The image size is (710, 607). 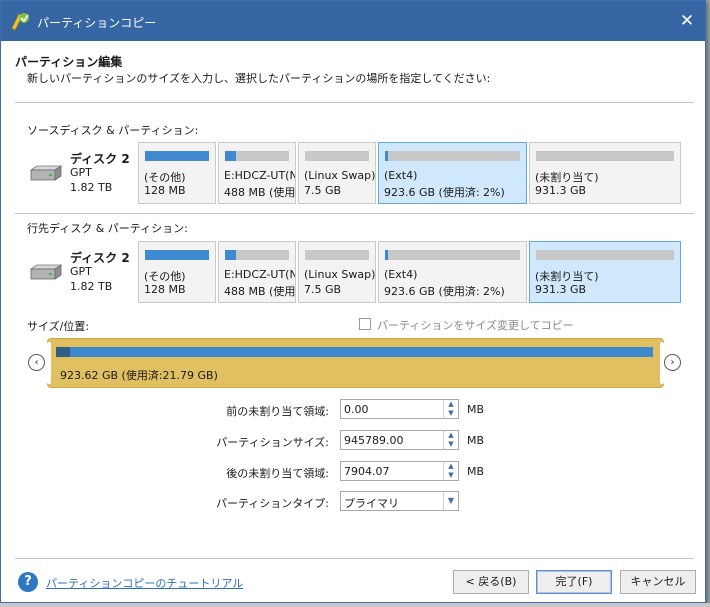 I want to click on before-unallocated-label: 前の未割り当て領域:, so click(x=277, y=411).